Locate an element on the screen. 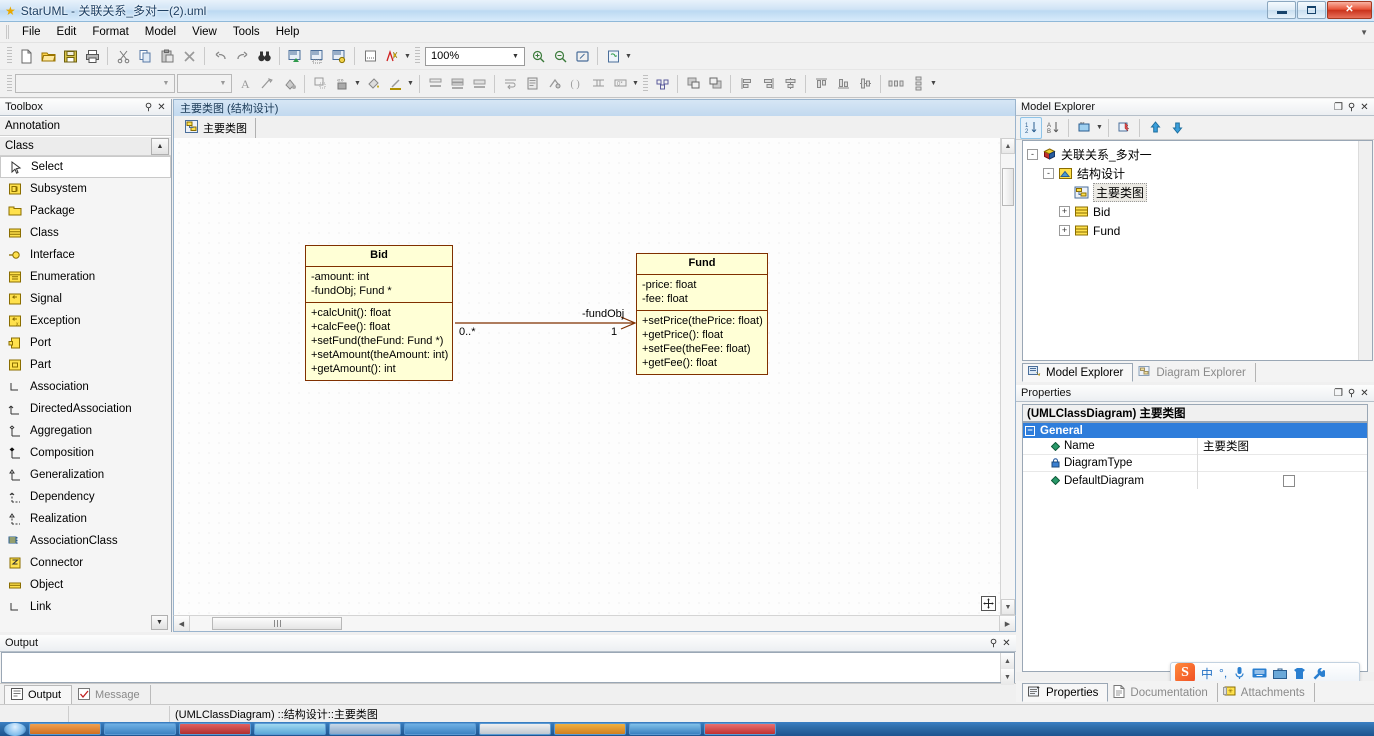 Image resolution: width=1374 pixels, height=736 pixels. redo-icon is located at coordinates (242, 56).